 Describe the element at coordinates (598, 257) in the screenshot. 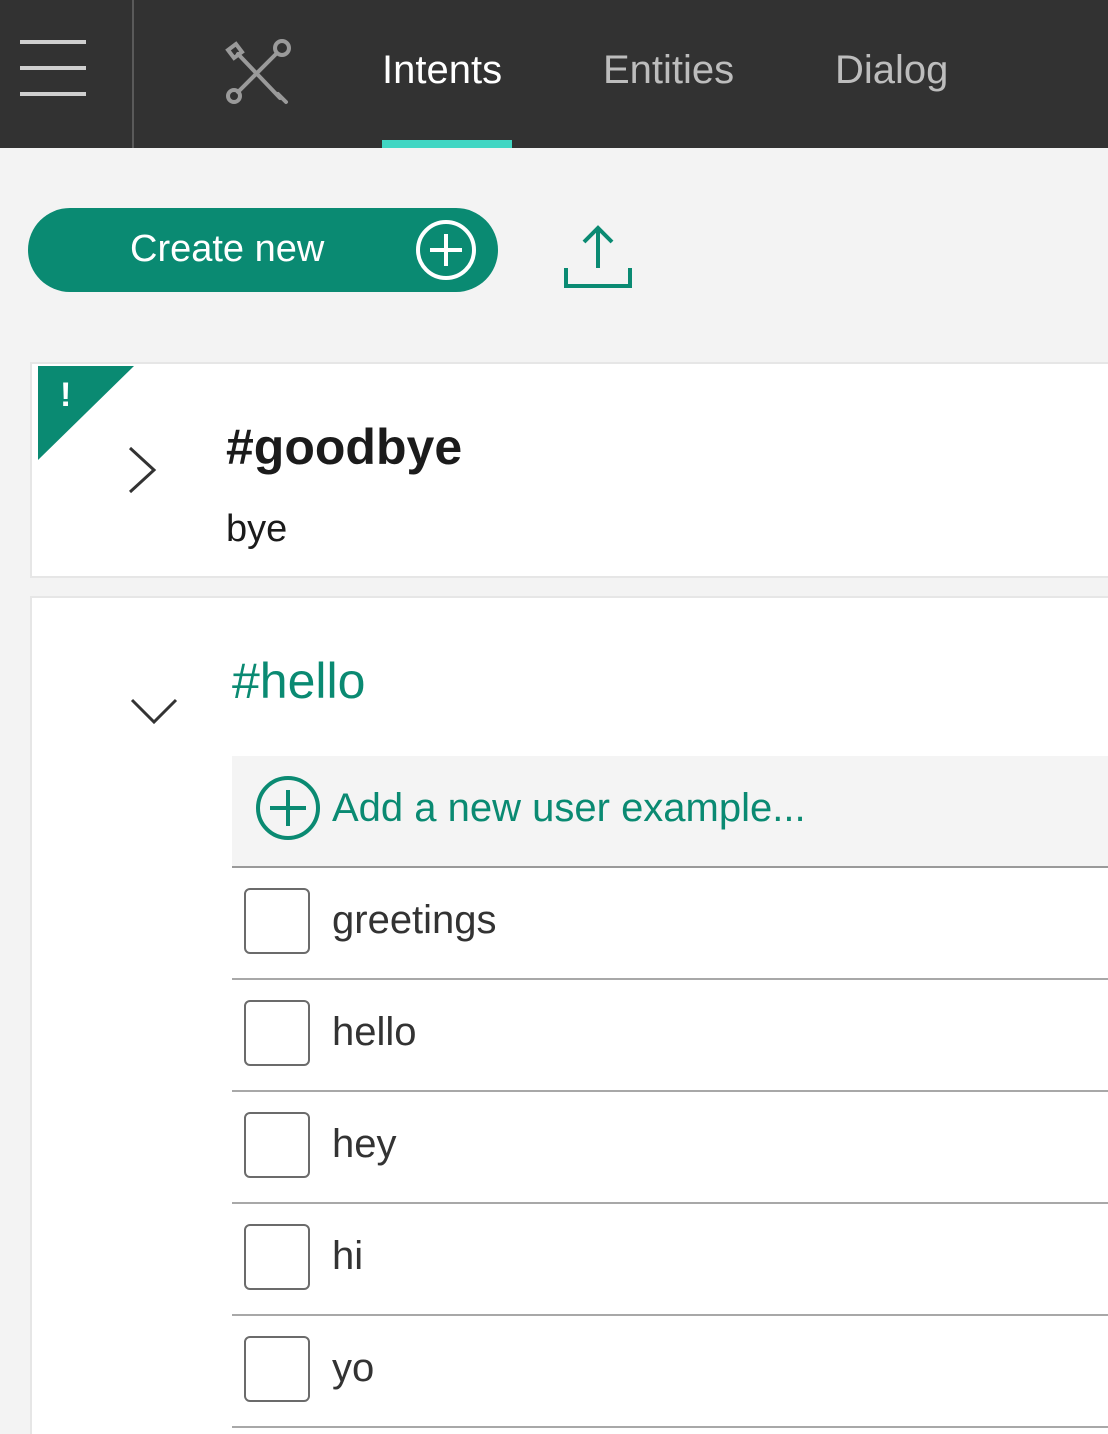

I see `upload-icon` at that location.